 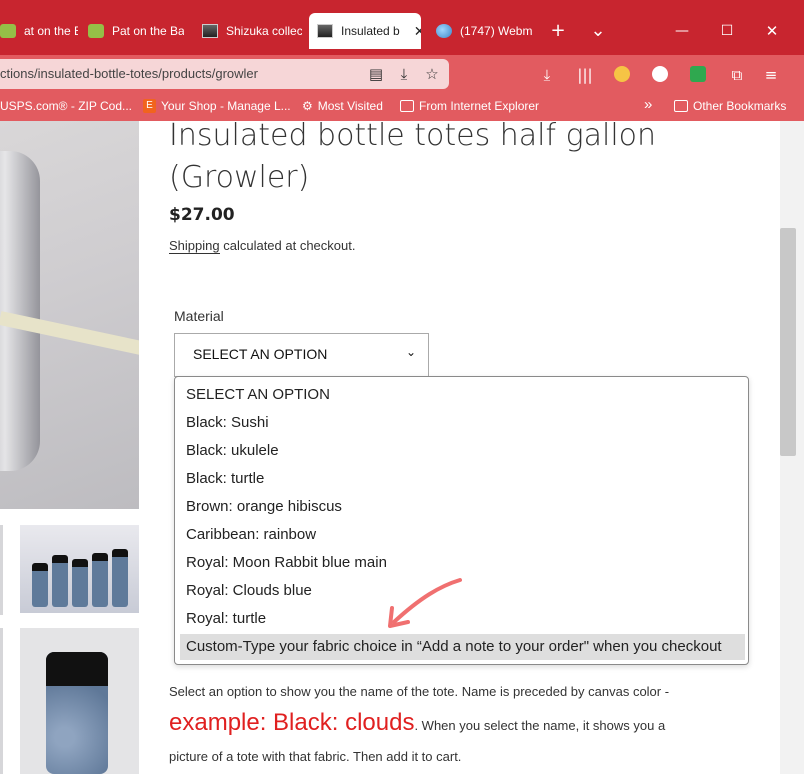 I want to click on help-example: example: Black: clouds, so click(x=292, y=722).